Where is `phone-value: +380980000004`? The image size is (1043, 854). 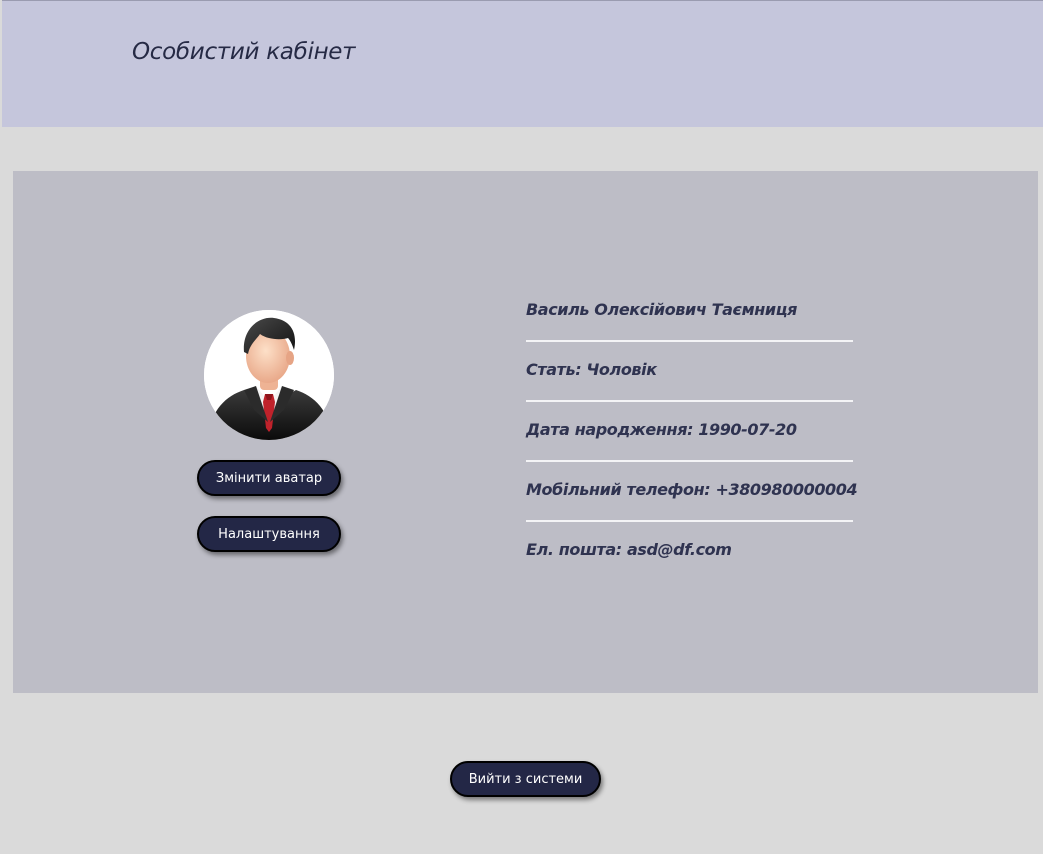
phone-value: +380980000004 is located at coordinates (786, 489).